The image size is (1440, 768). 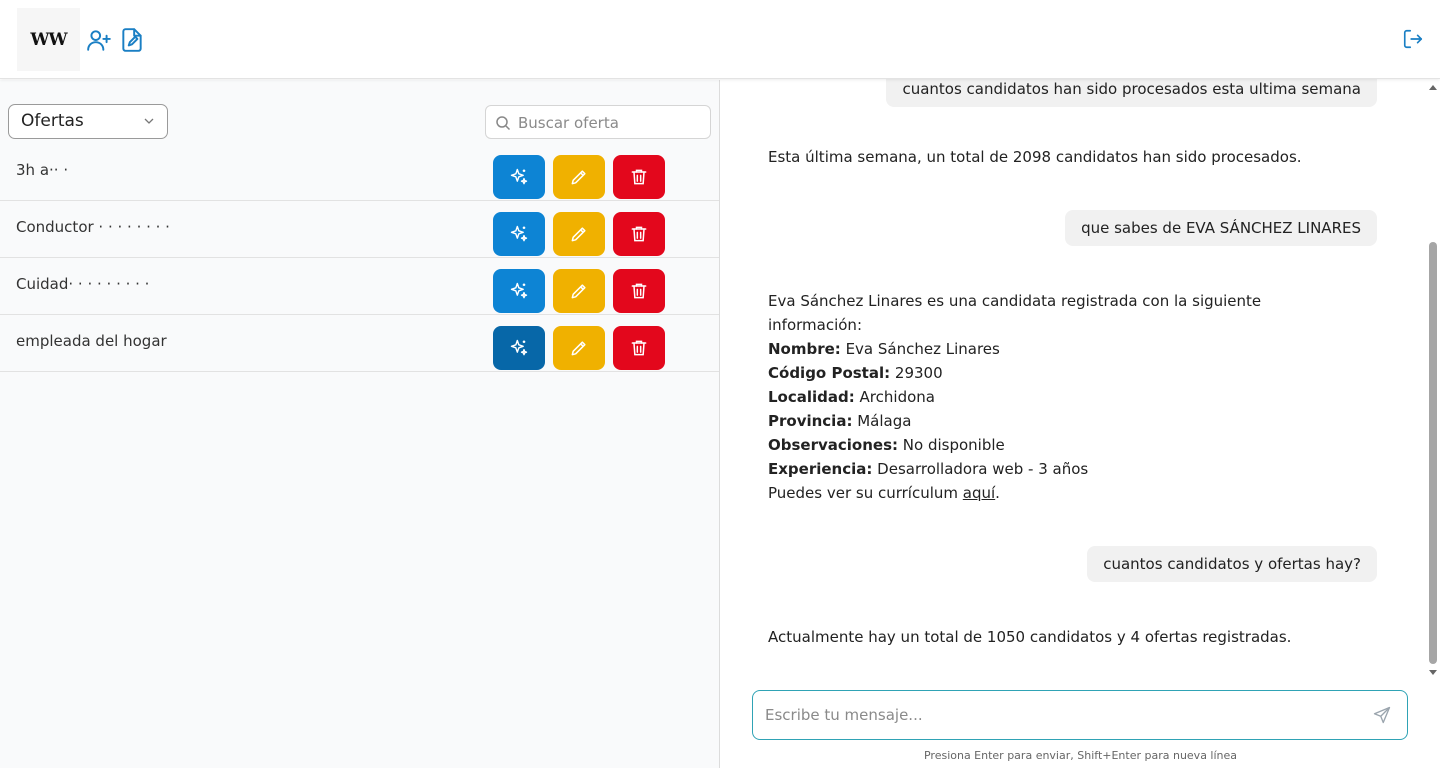 What do you see at coordinates (886, 445) in the screenshot?
I see `candidate-field: Observaciones: No disponible` at bounding box center [886, 445].